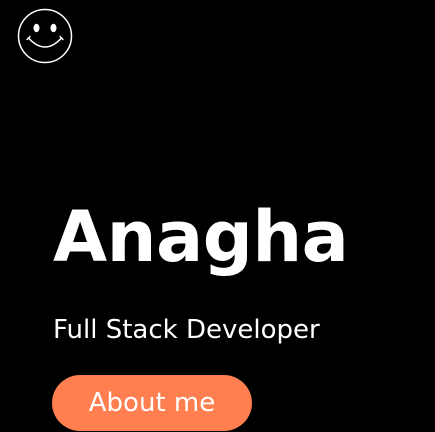 The image size is (435, 432). I want to click on about-me-button: About me, so click(152, 403).